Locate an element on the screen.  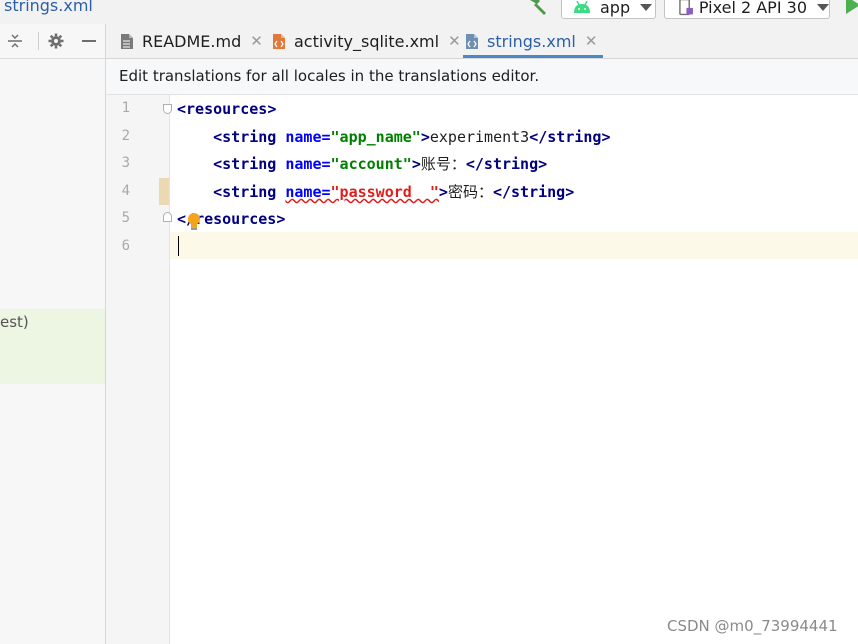
device-dropdown: Pixel 2 API 30 is located at coordinates (747, 9).